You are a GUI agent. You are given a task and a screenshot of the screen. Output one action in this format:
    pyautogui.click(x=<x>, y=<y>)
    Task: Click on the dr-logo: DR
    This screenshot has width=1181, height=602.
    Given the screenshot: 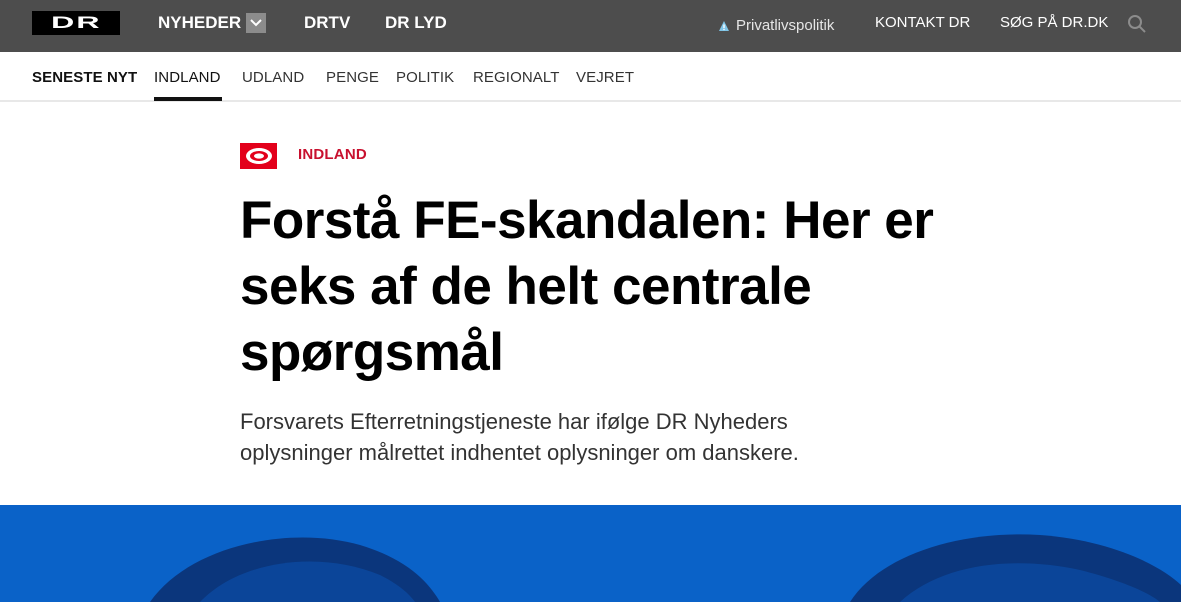 What is the action you would take?
    pyautogui.click(x=76, y=23)
    